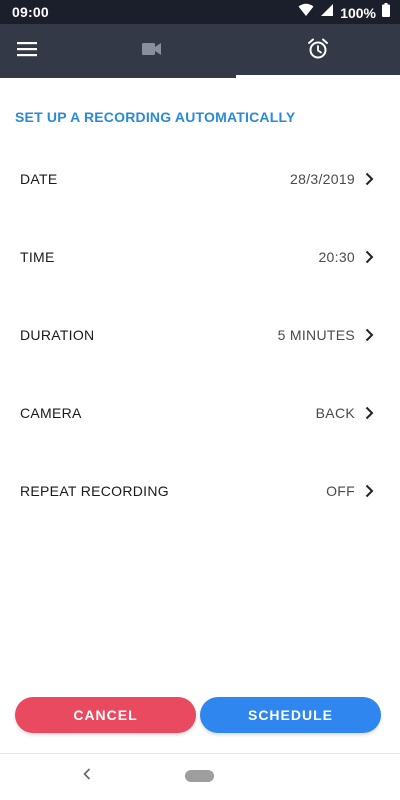  I want to click on section-title: SET UP A RECORDING AUTOMATICALLY, so click(155, 117).